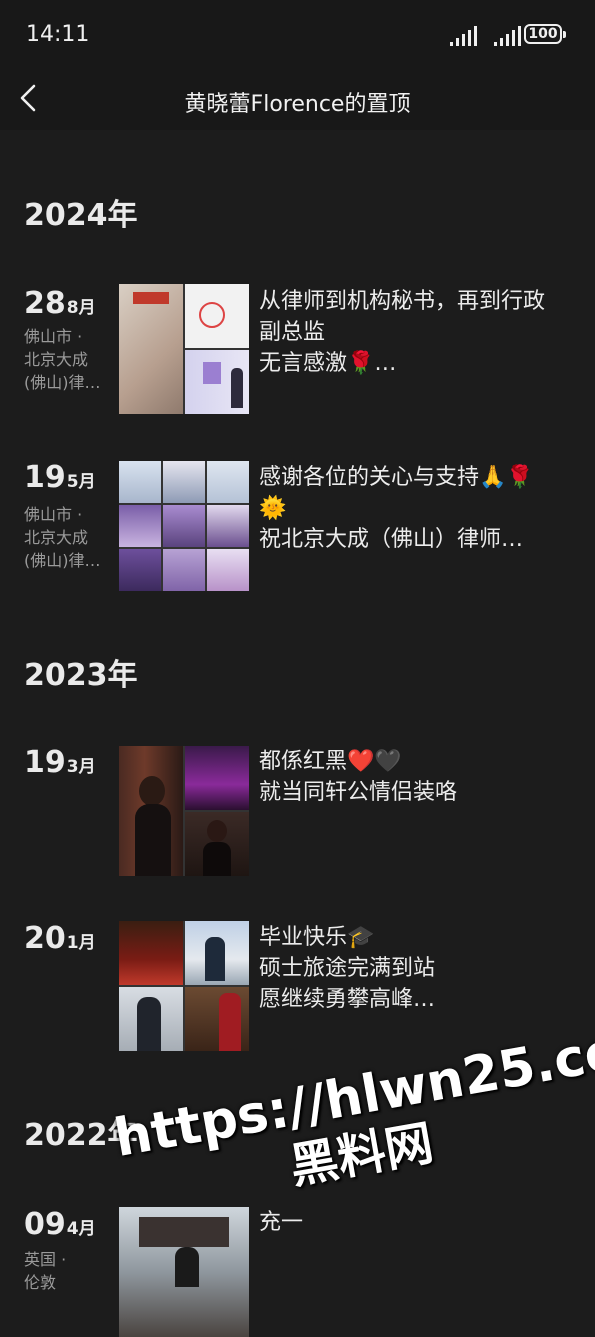 The height and width of the screenshot is (1337, 595). I want to click on year-header-2024: 2024年, so click(81, 215).